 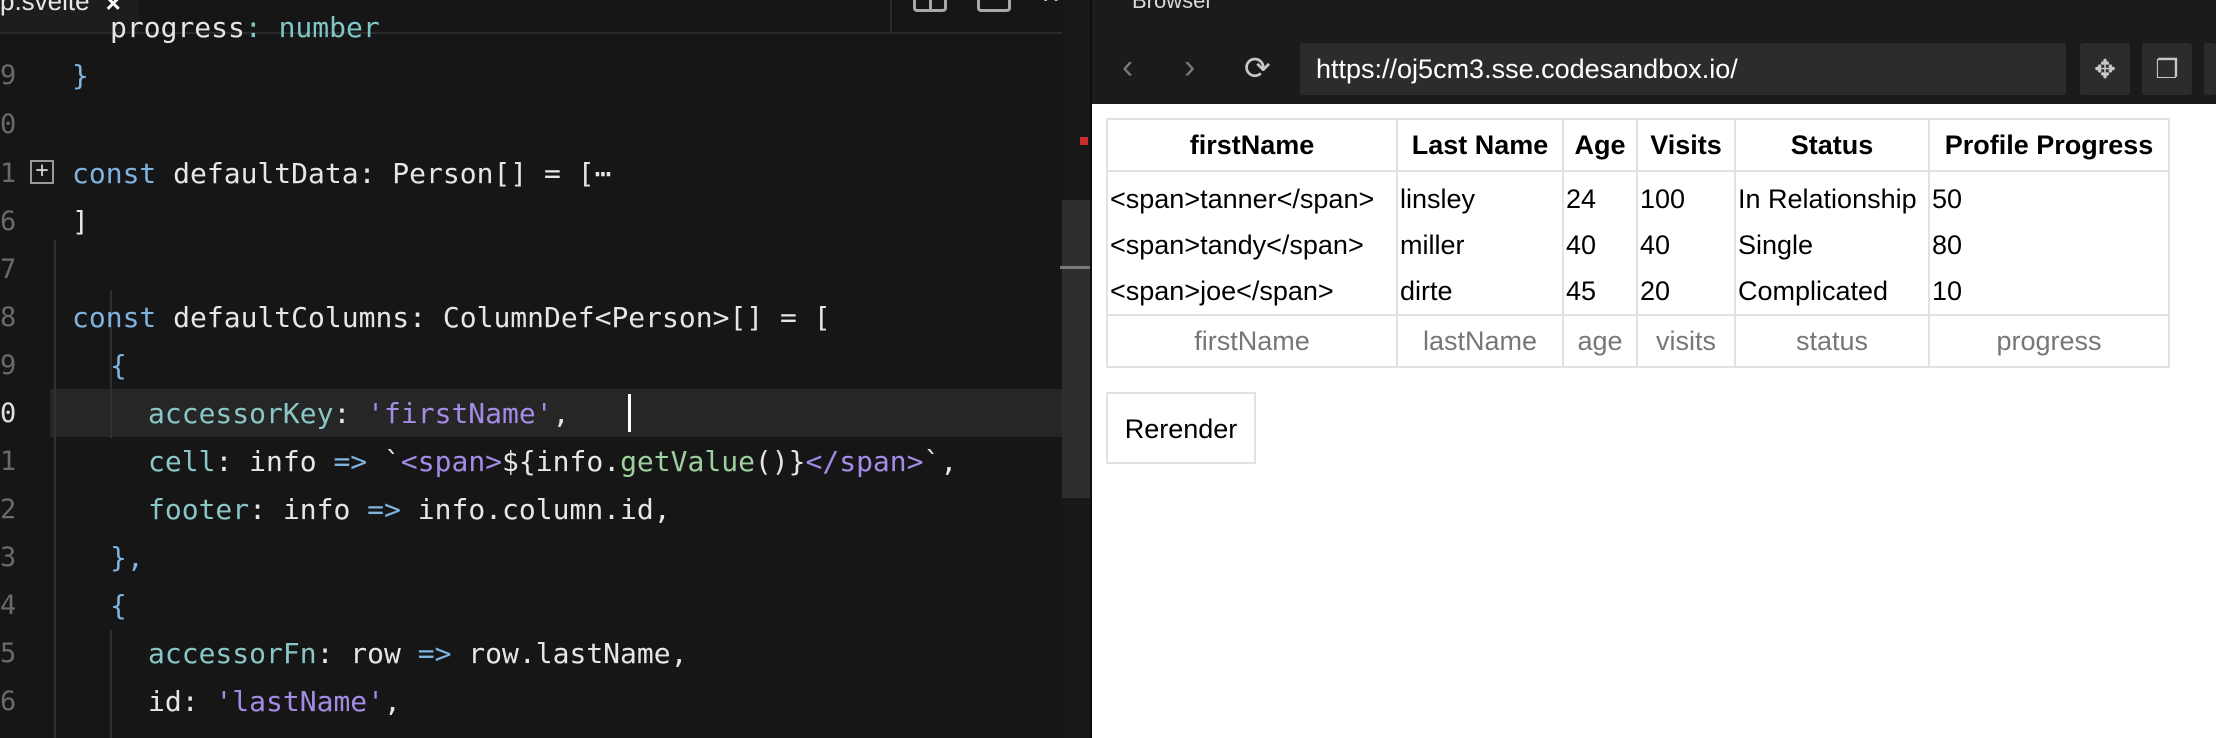 I want to click on code-line: }, so click(x=80, y=76).